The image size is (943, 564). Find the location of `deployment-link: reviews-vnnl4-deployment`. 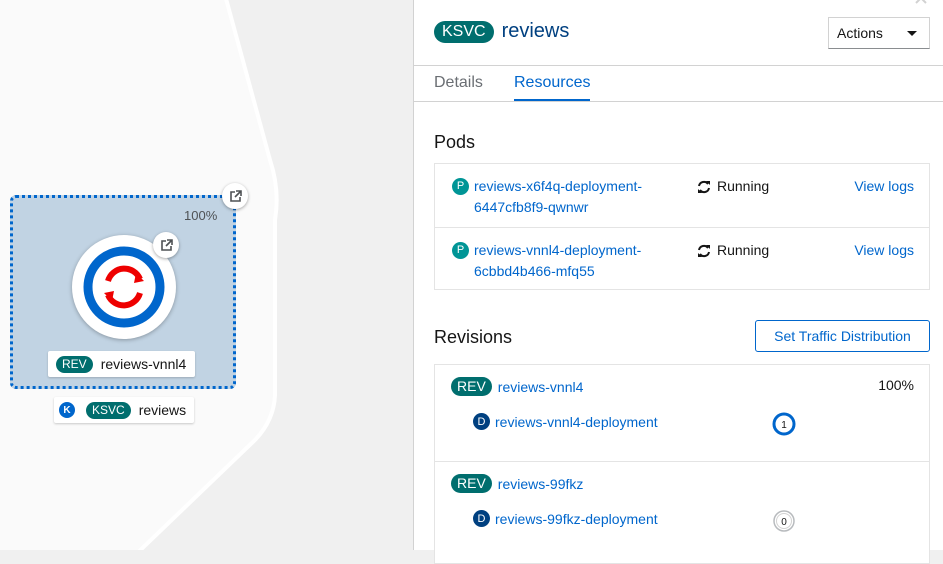

deployment-link: reviews-vnnl4-deployment is located at coordinates (576, 422).